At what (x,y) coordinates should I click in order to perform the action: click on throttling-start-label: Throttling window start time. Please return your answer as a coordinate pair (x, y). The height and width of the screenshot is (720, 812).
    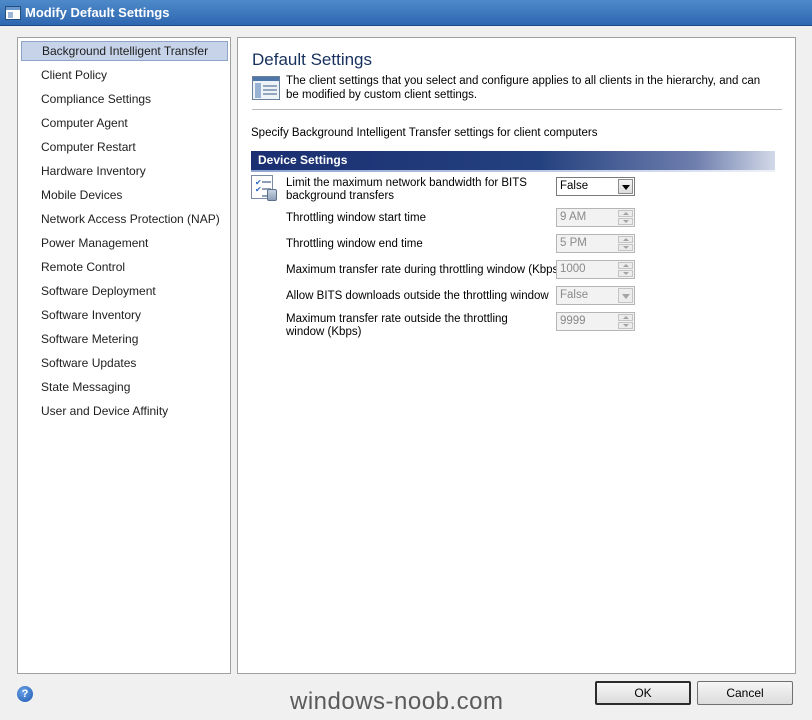
    Looking at the image, I should click on (356, 218).